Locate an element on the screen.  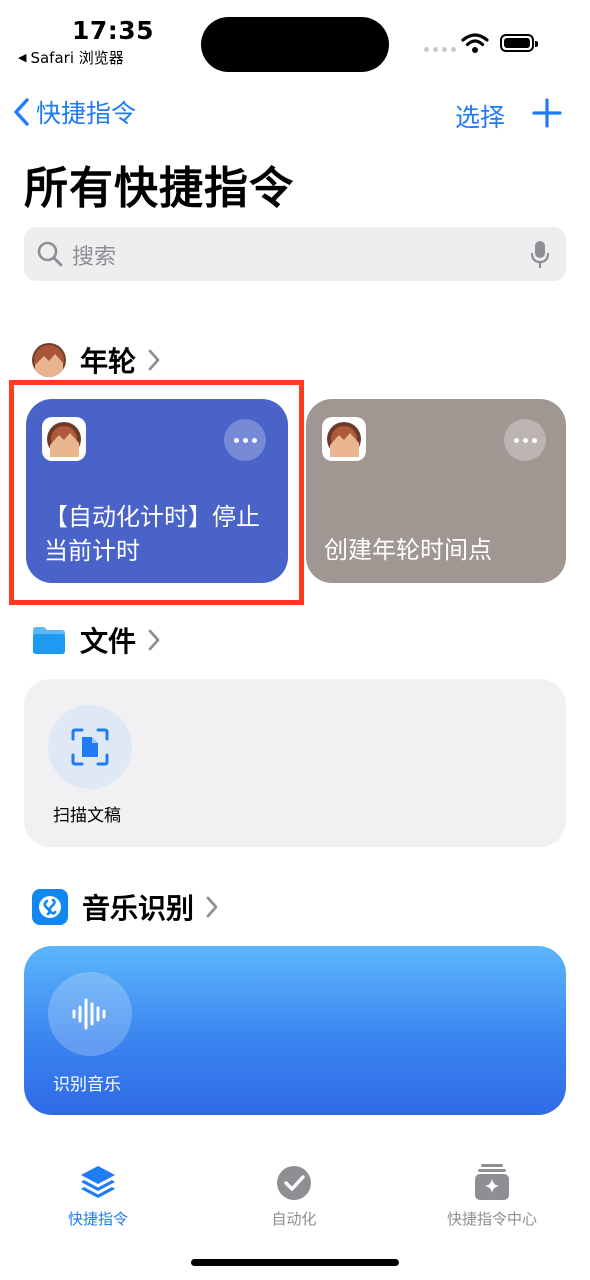
recognize-music-button is located at coordinates (90, 1014).